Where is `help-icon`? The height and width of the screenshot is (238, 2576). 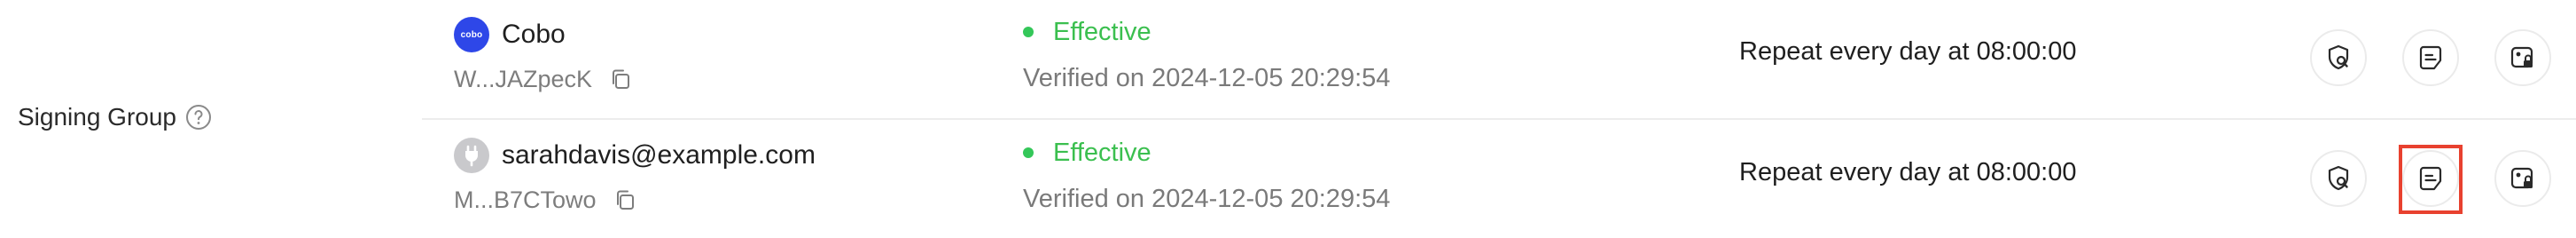
help-icon is located at coordinates (198, 118).